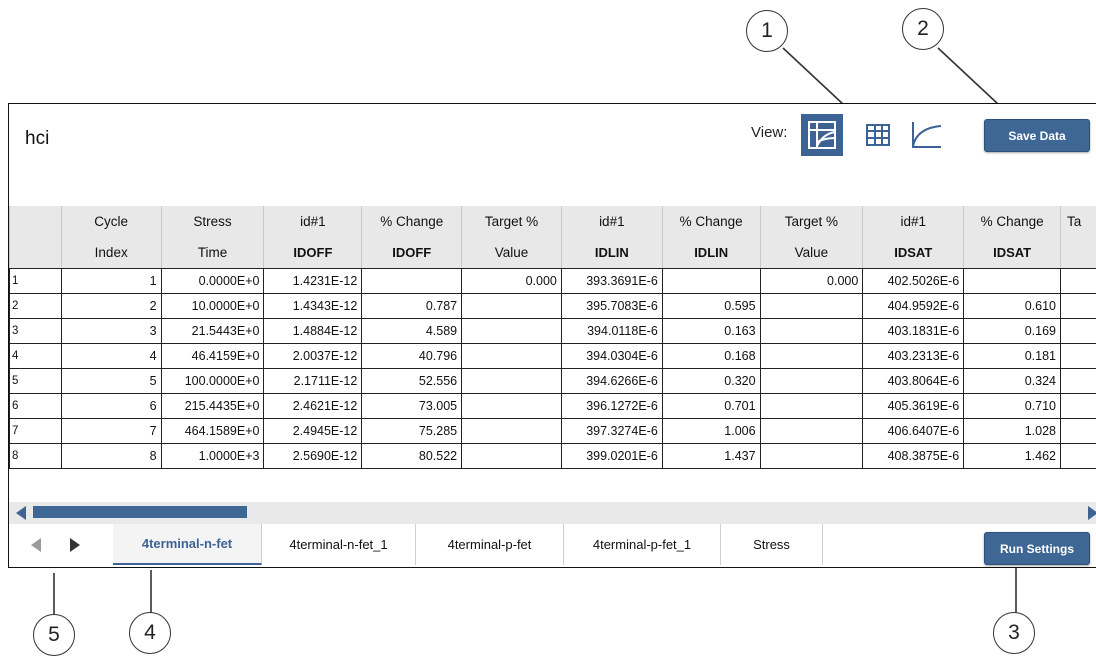 This screenshot has height=658, width=1096. I want to click on tab-4terminal-p-fet: 4terminal-p-fet, so click(490, 544).